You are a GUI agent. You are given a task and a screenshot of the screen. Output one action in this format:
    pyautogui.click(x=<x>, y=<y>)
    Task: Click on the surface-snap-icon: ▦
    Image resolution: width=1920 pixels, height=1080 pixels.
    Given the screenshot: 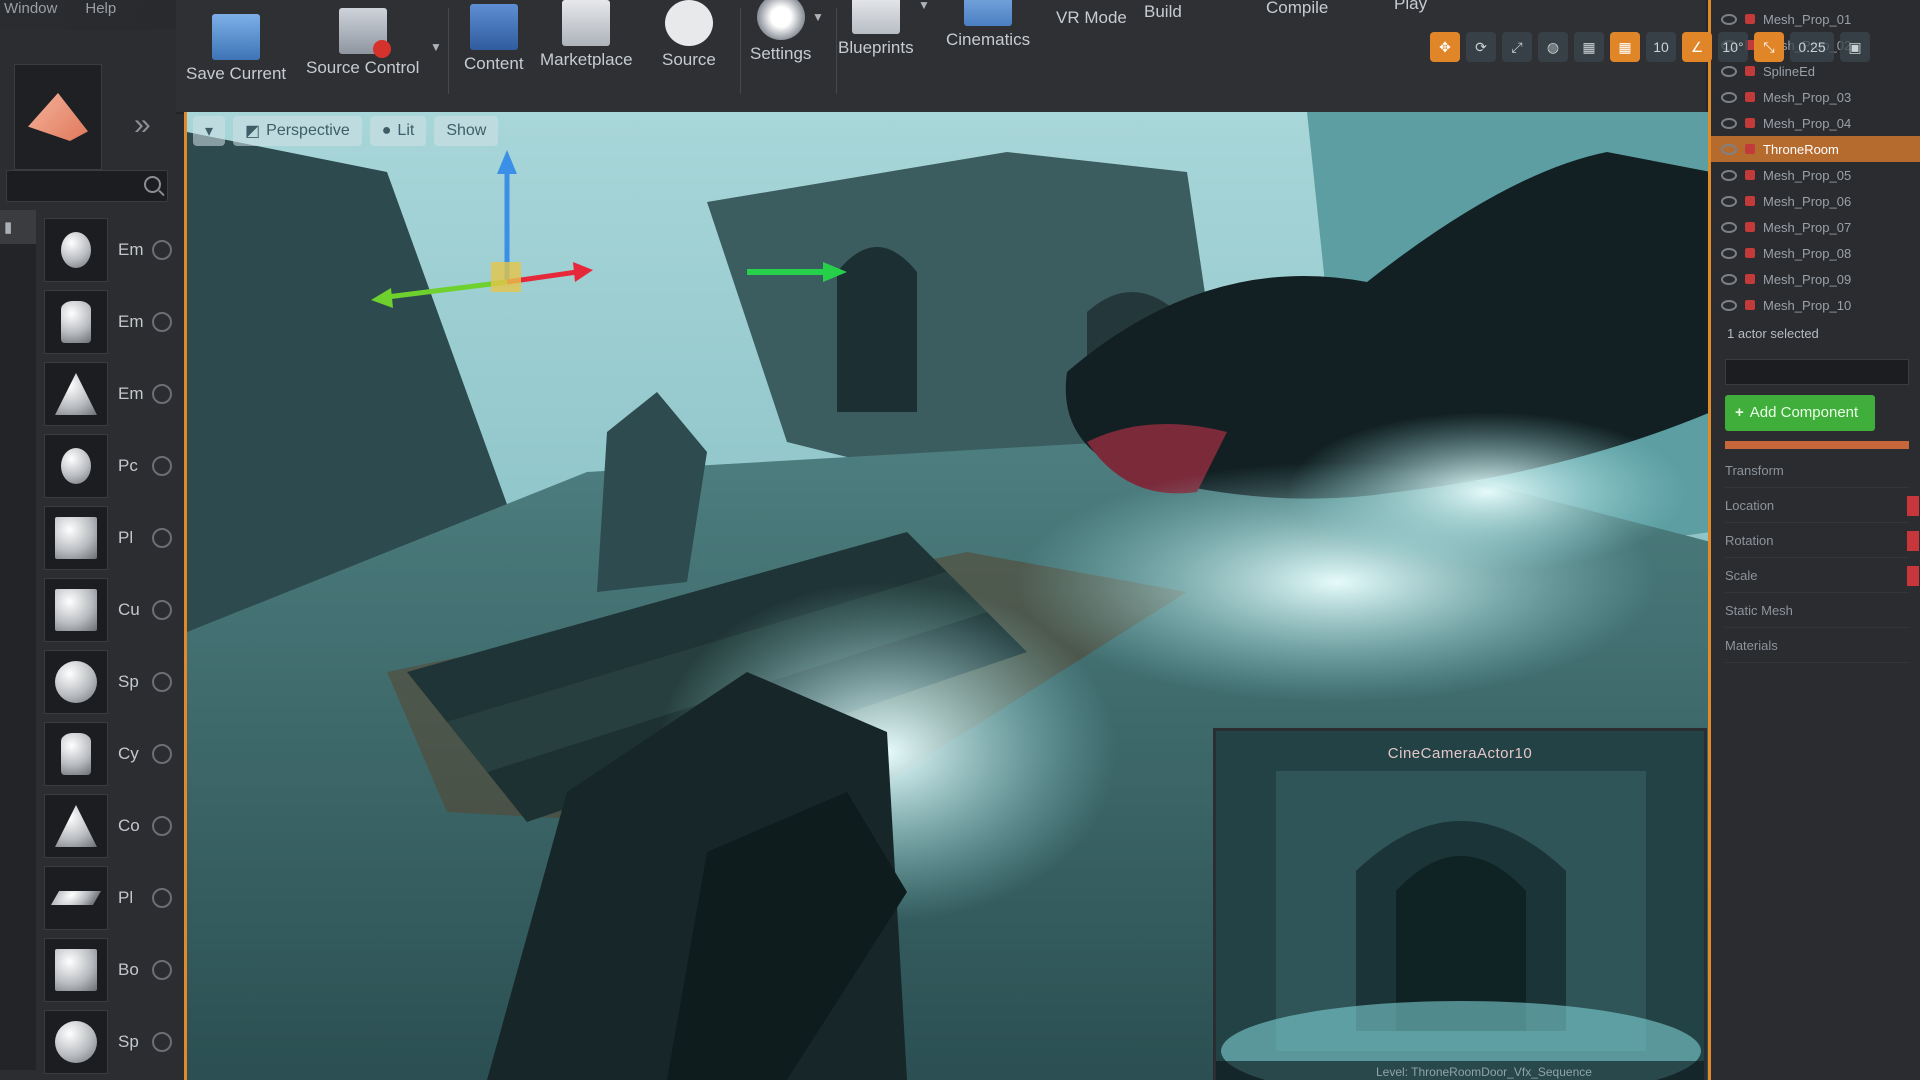 What is the action you would take?
    pyautogui.click(x=1589, y=47)
    